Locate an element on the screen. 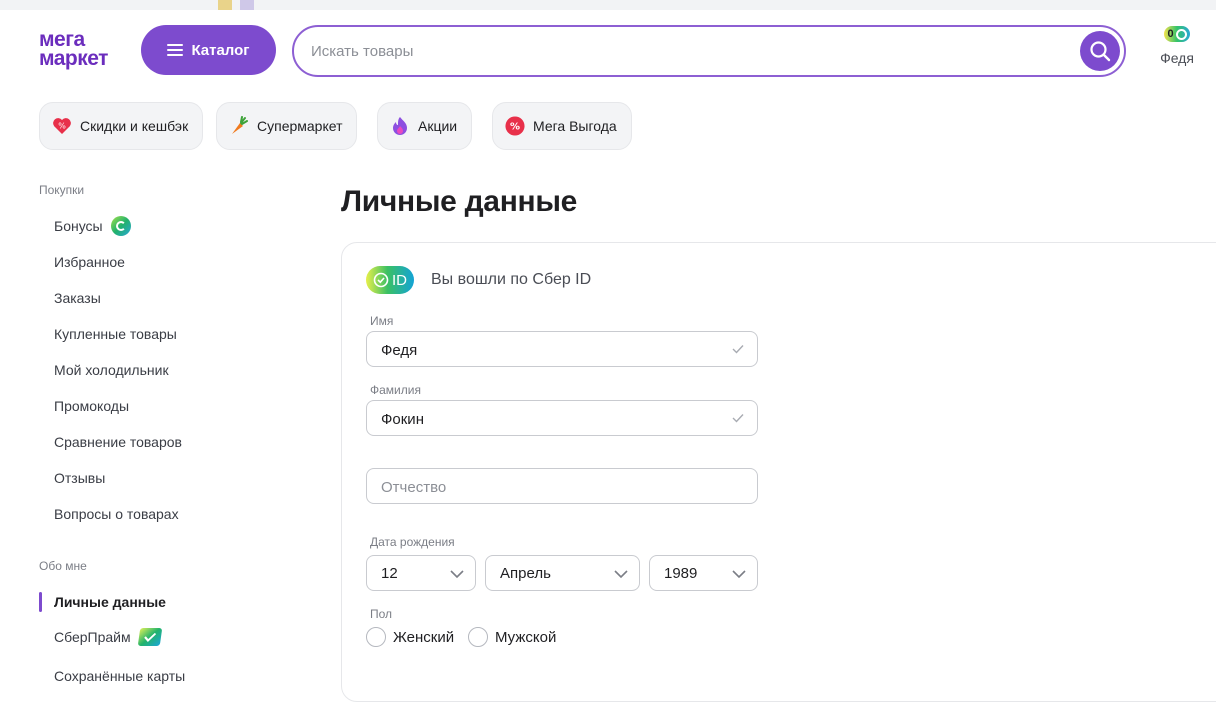 The width and height of the screenshot is (1216, 702). sidebar-item-label: Сохранённые карты is located at coordinates (120, 676).